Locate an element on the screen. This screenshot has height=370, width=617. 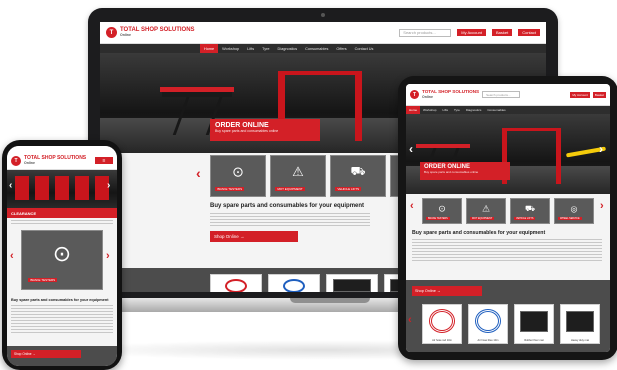
product-card: Rubber floor mat is located at coordinates (534, 324).